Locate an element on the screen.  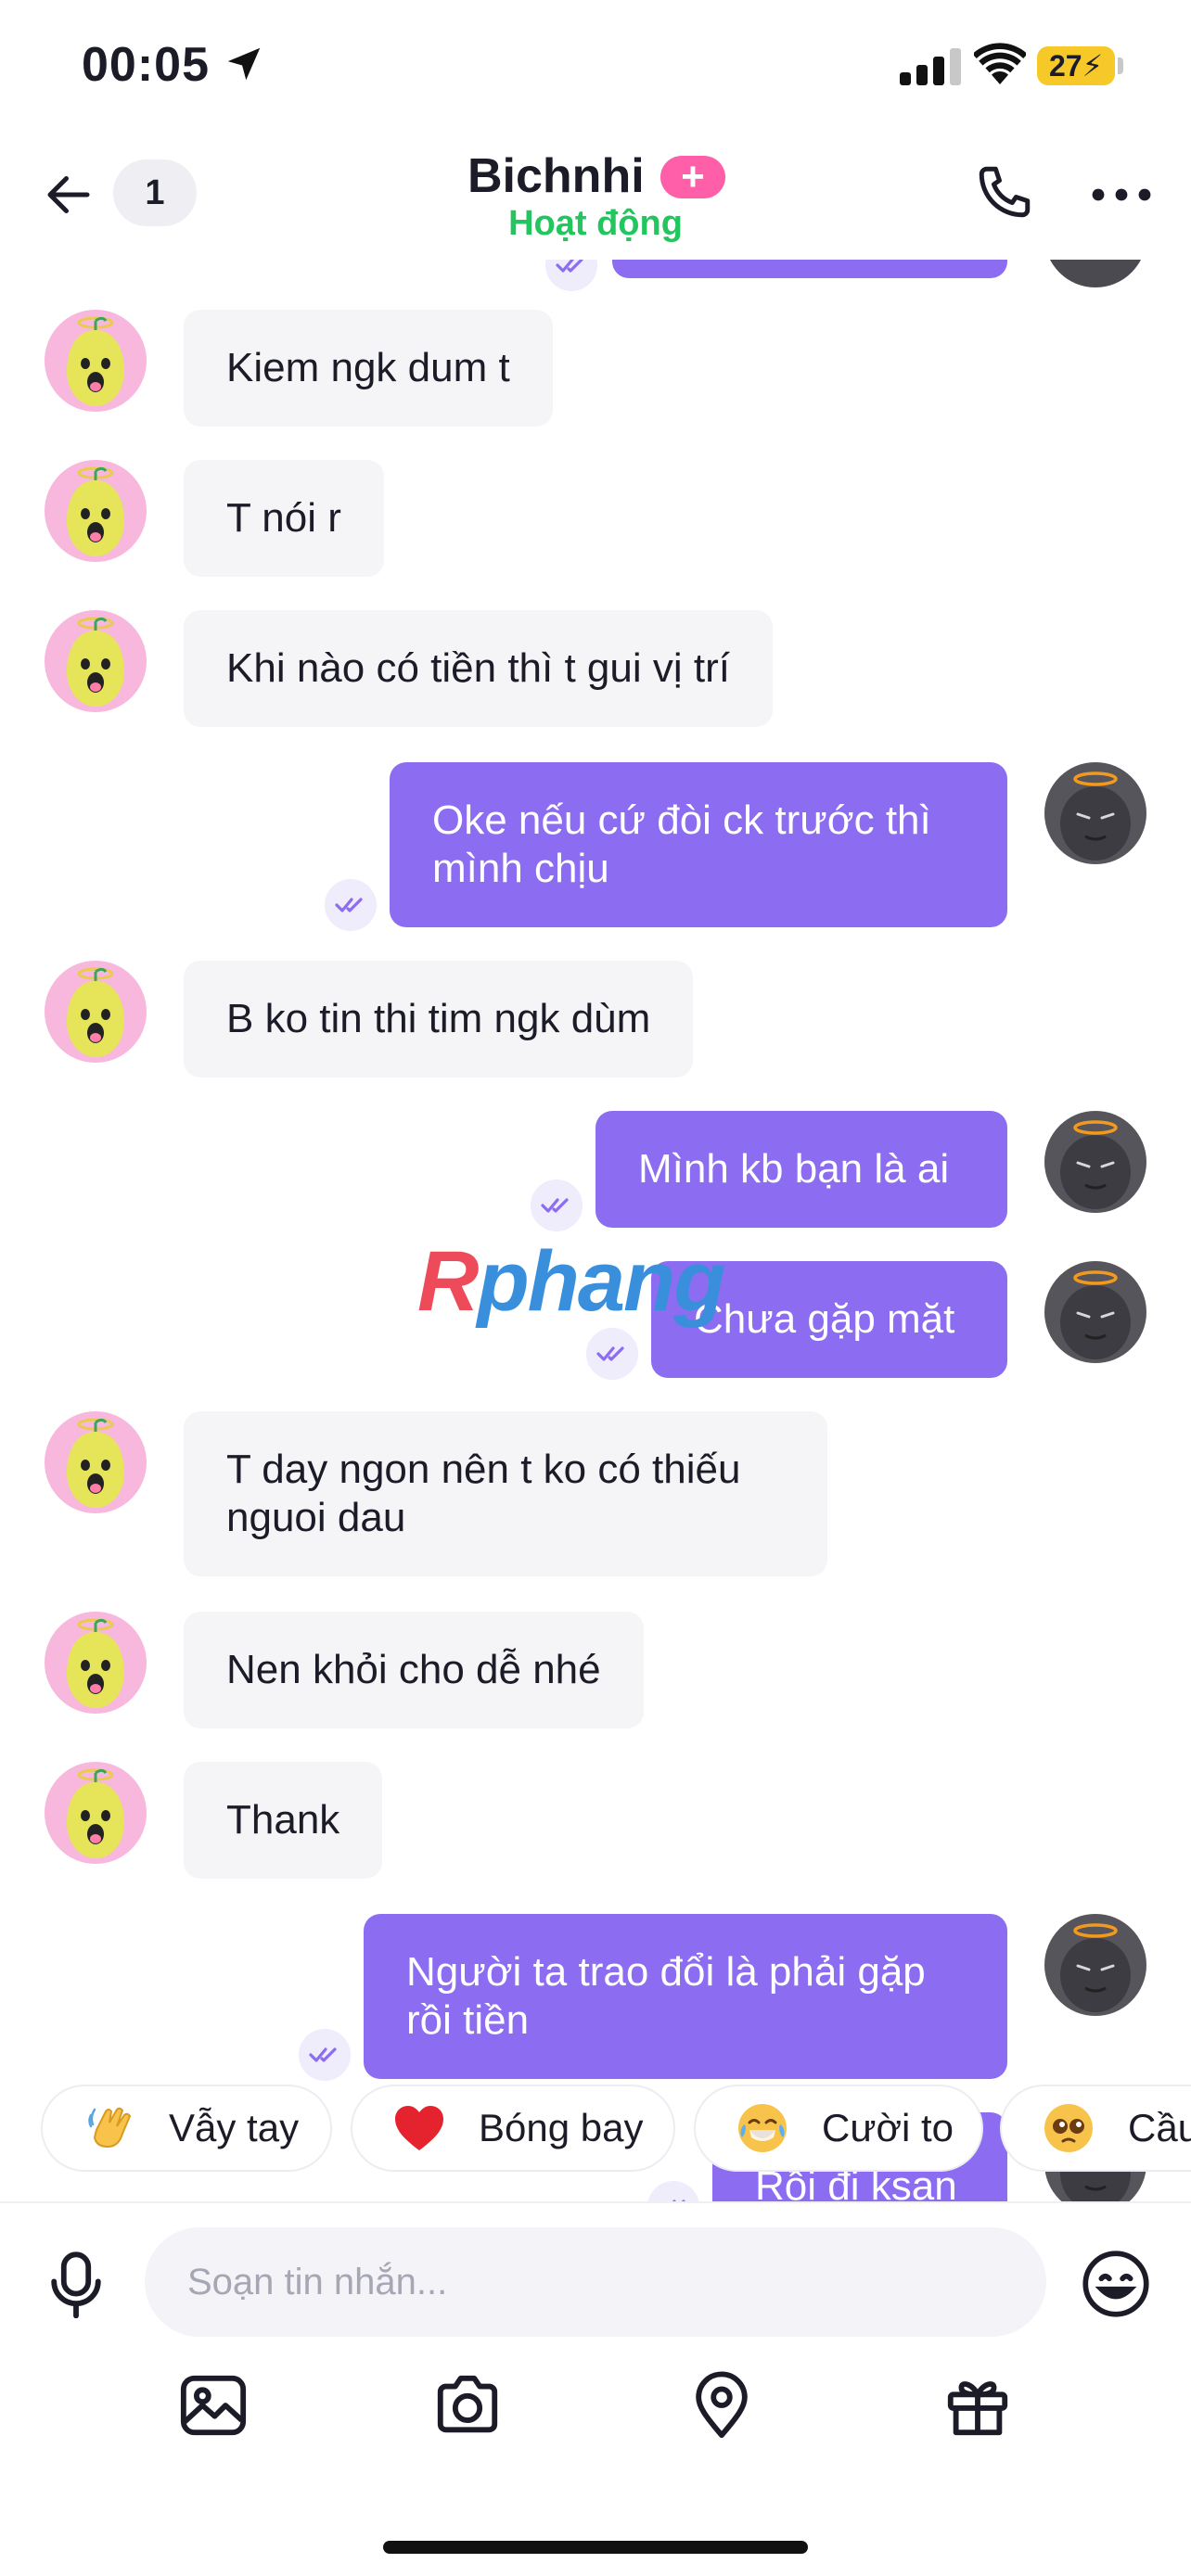
wifi-icon is located at coordinates (1000, 64).